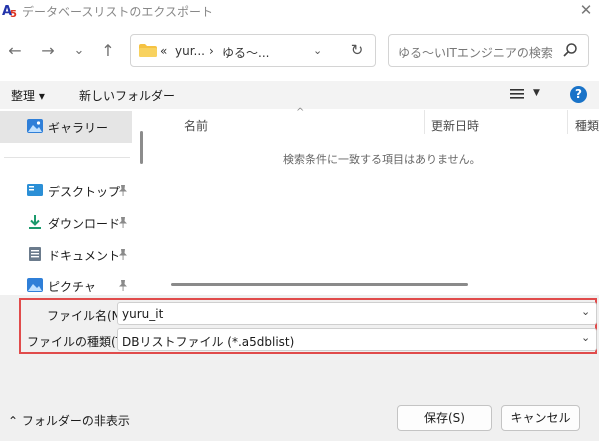 The image size is (599, 441). What do you see at coordinates (48, 51) in the screenshot?
I see `forward-button: →` at bounding box center [48, 51].